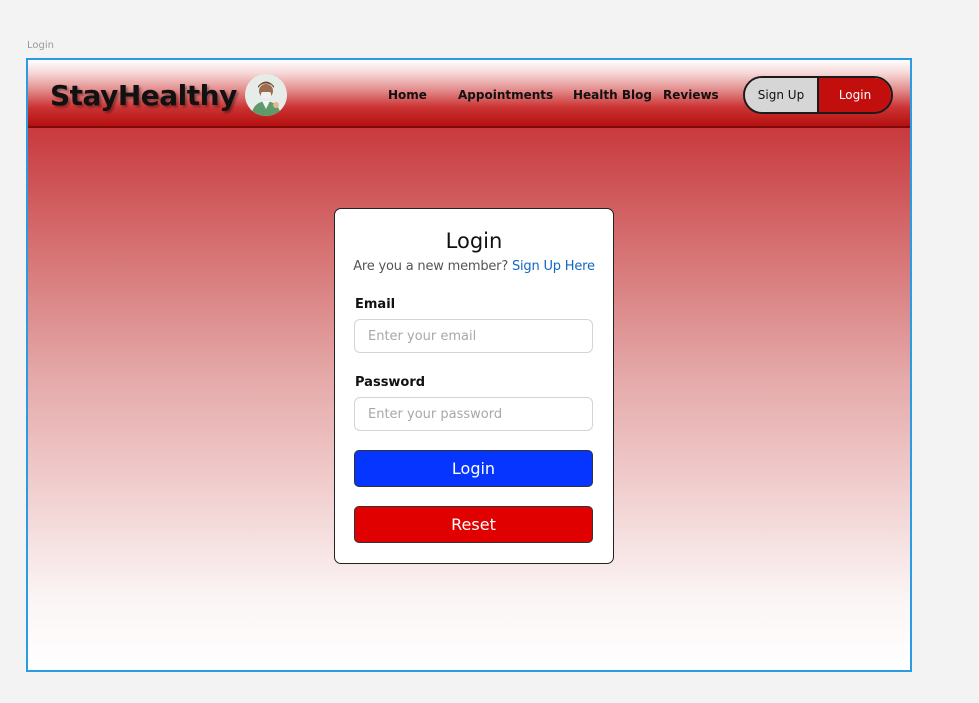 The height and width of the screenshot is (703, 979). What do you see at coordinates (553, 266) in the screenshot?
I see `signup-link: Sign Up Here` at bounding box center [553, 266].